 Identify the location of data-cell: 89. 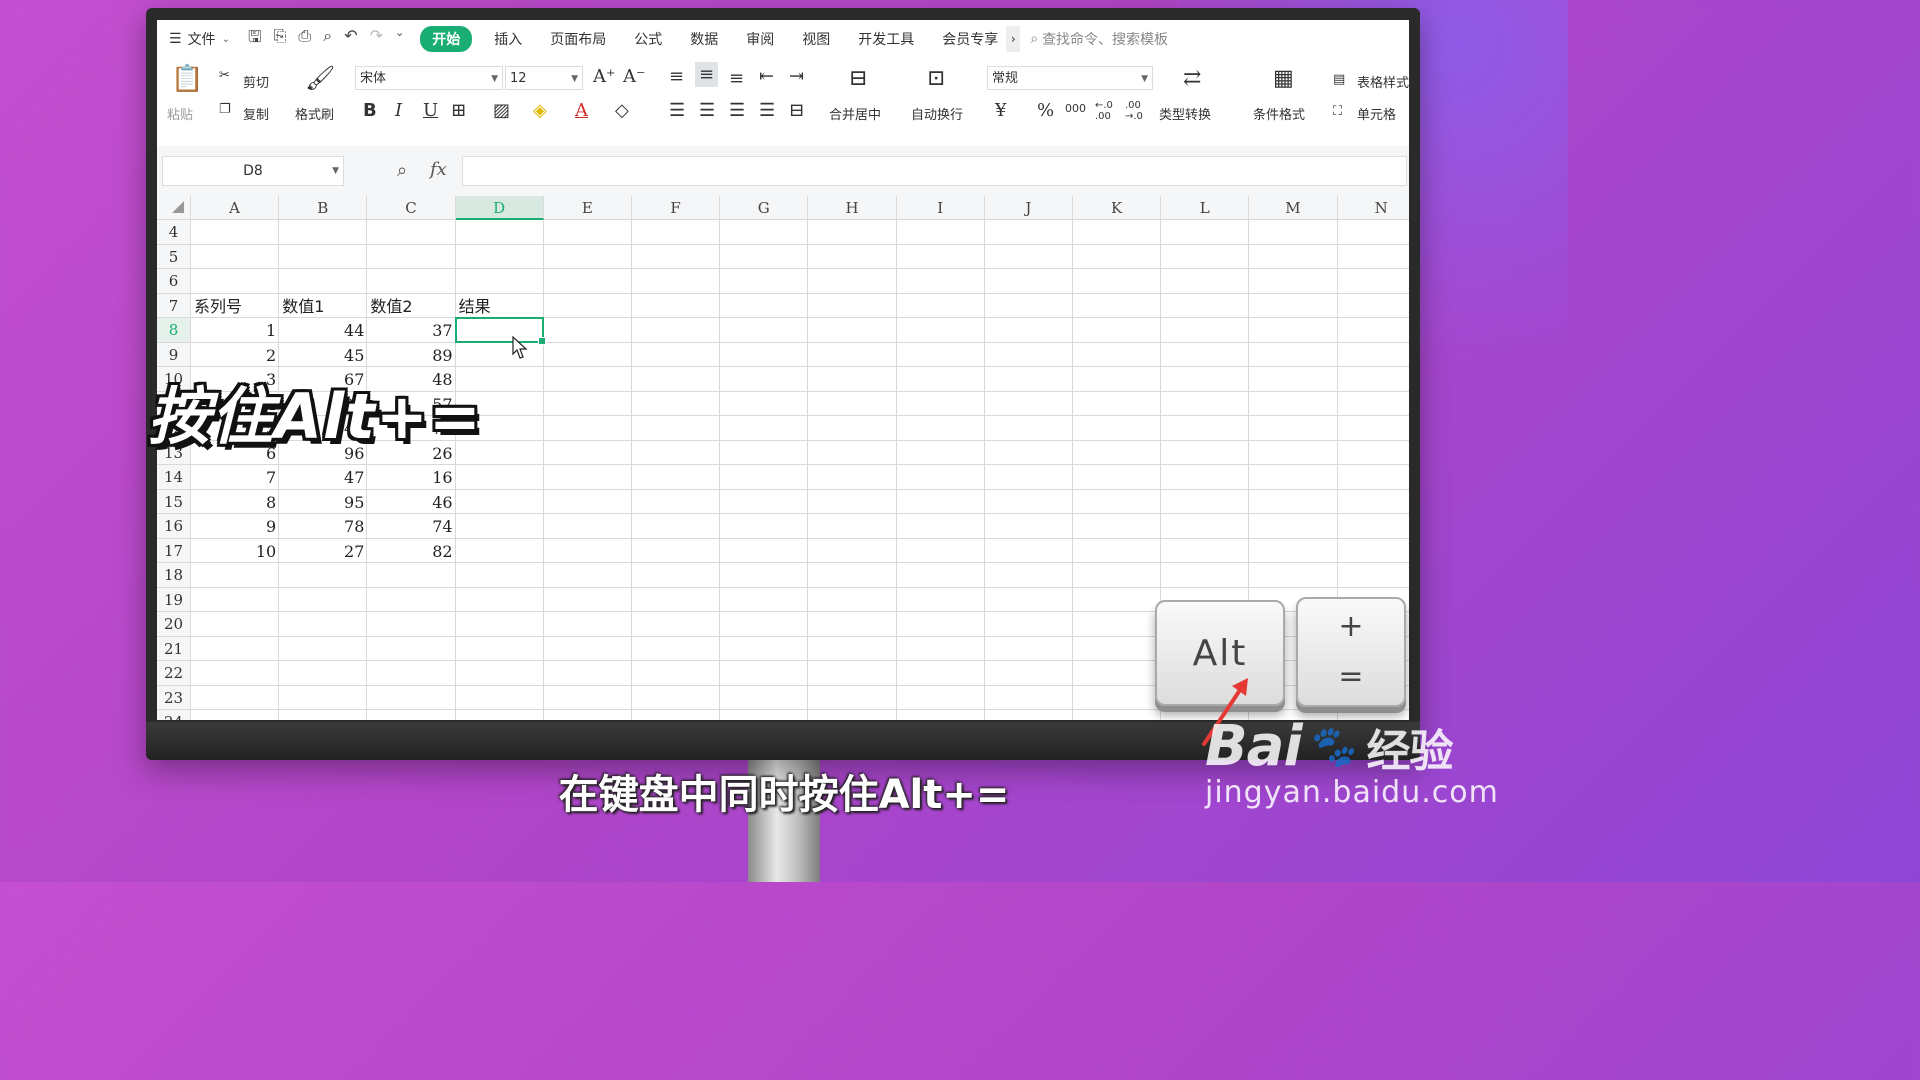
(411, 355).